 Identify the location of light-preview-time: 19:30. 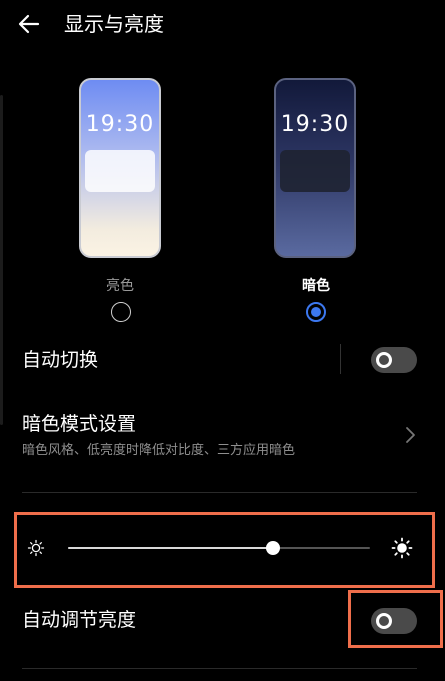
(120, 124).